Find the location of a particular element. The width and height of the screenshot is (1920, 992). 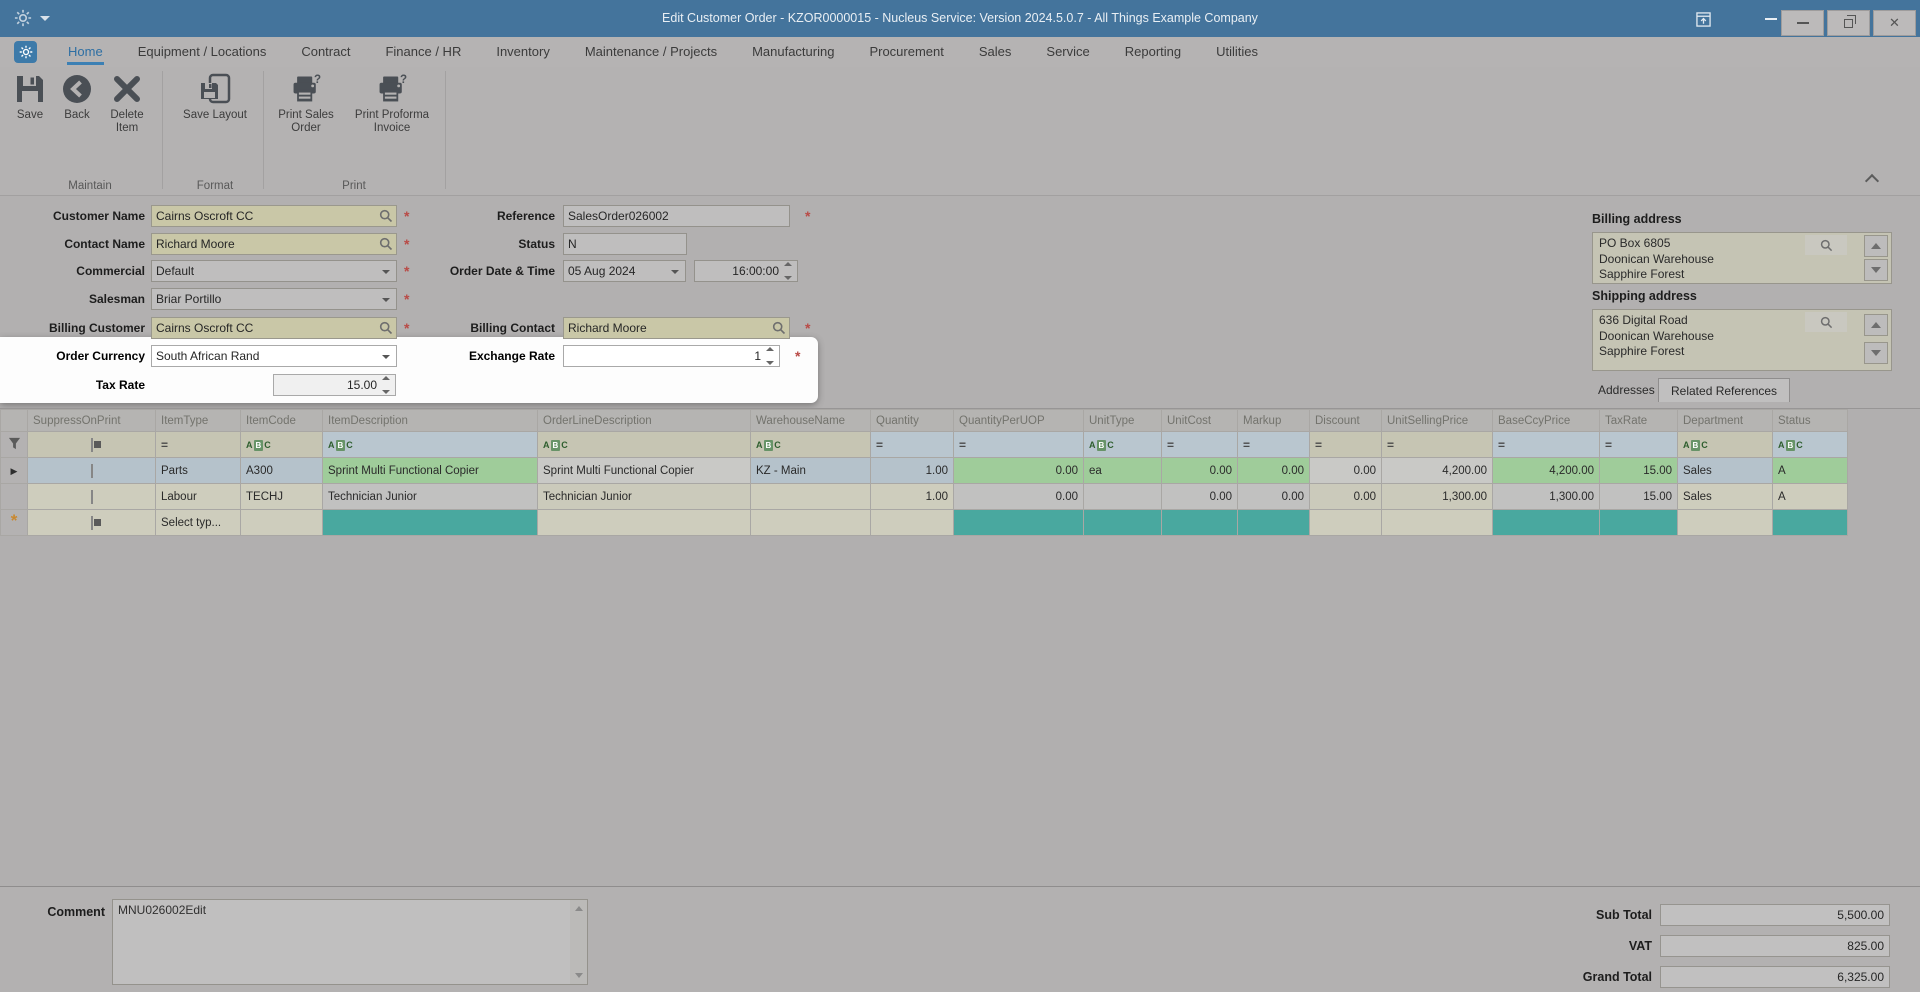

col-header-warehousename: WarehouseName is located at coordinates (810, 420).